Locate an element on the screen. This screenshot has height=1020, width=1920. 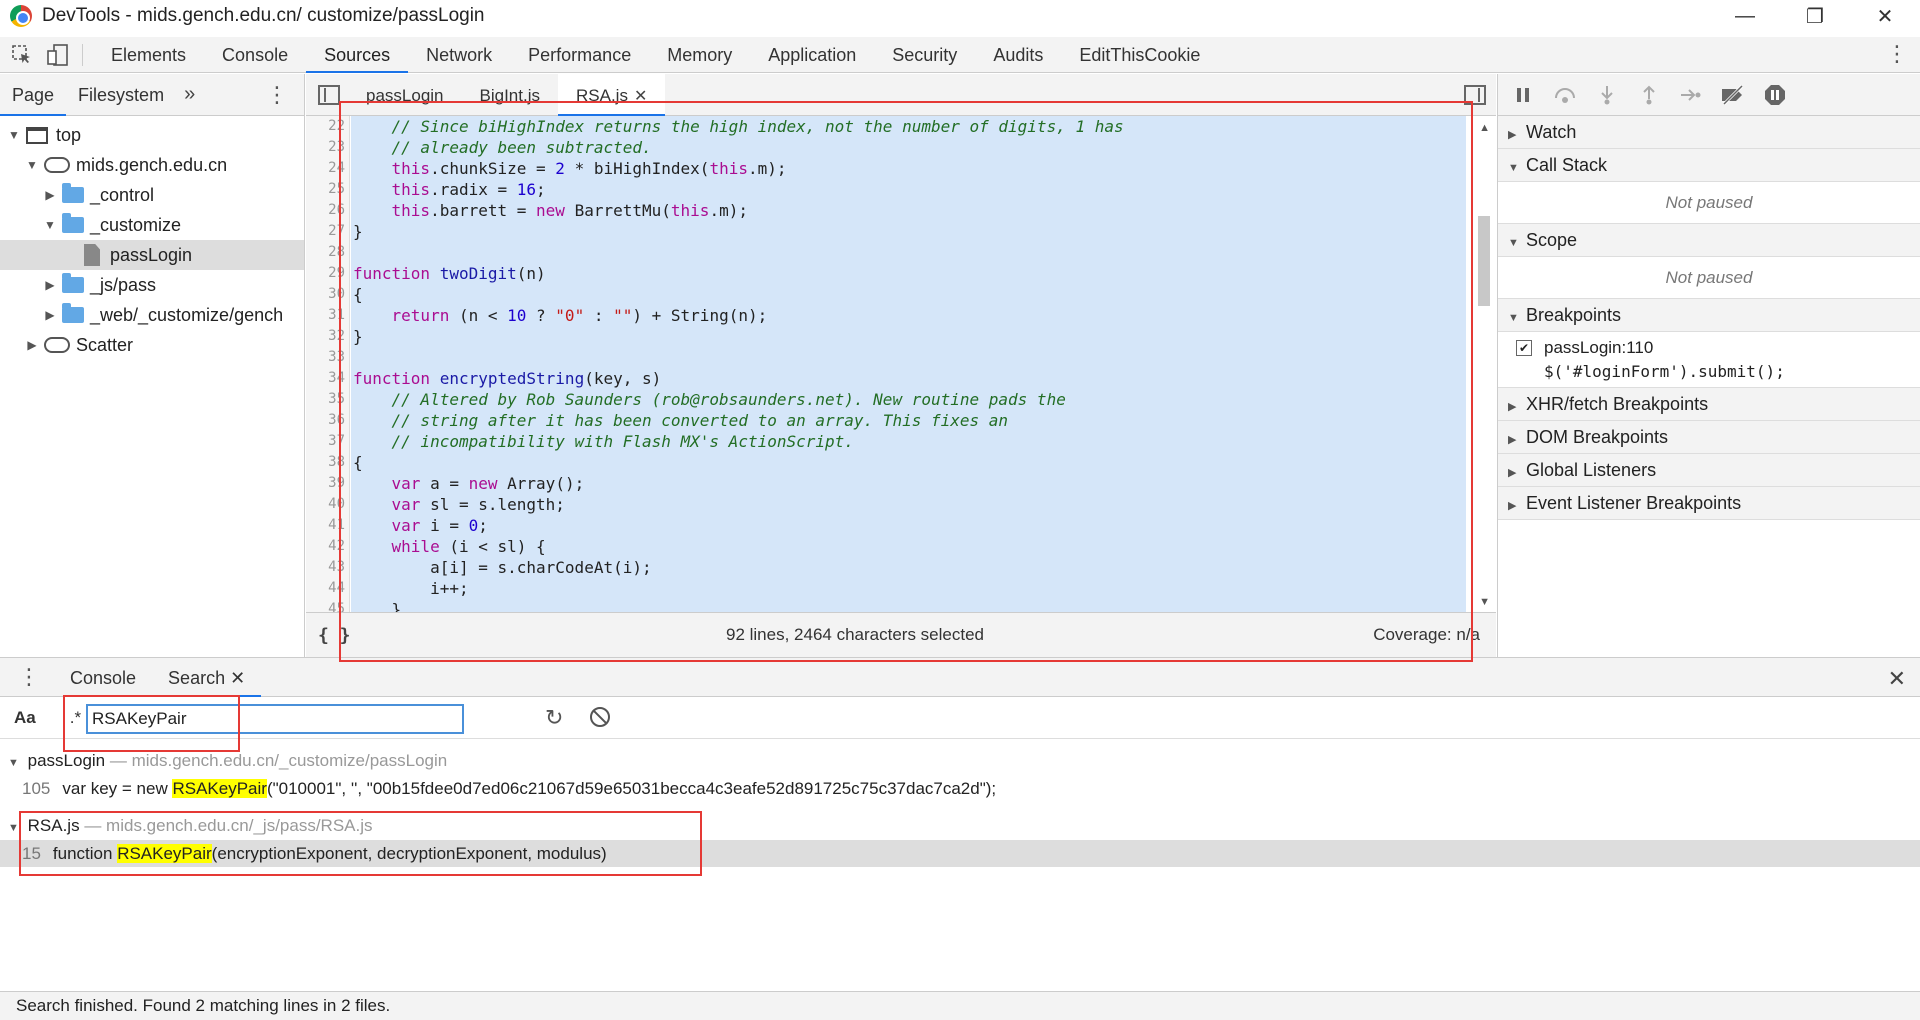
close-window-button: ✕ is located at coordinates (1885, 16).